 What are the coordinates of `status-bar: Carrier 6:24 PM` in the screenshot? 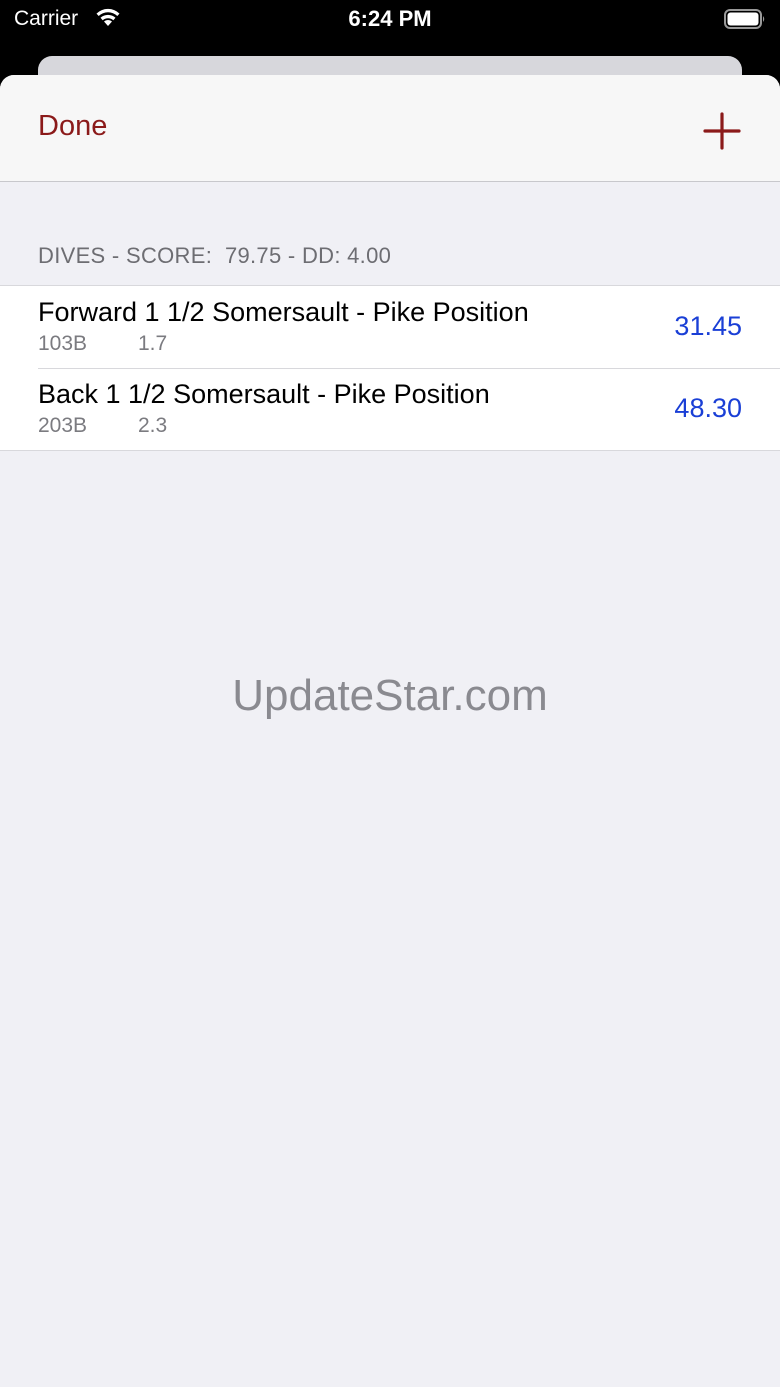 It's located at (390, 20).